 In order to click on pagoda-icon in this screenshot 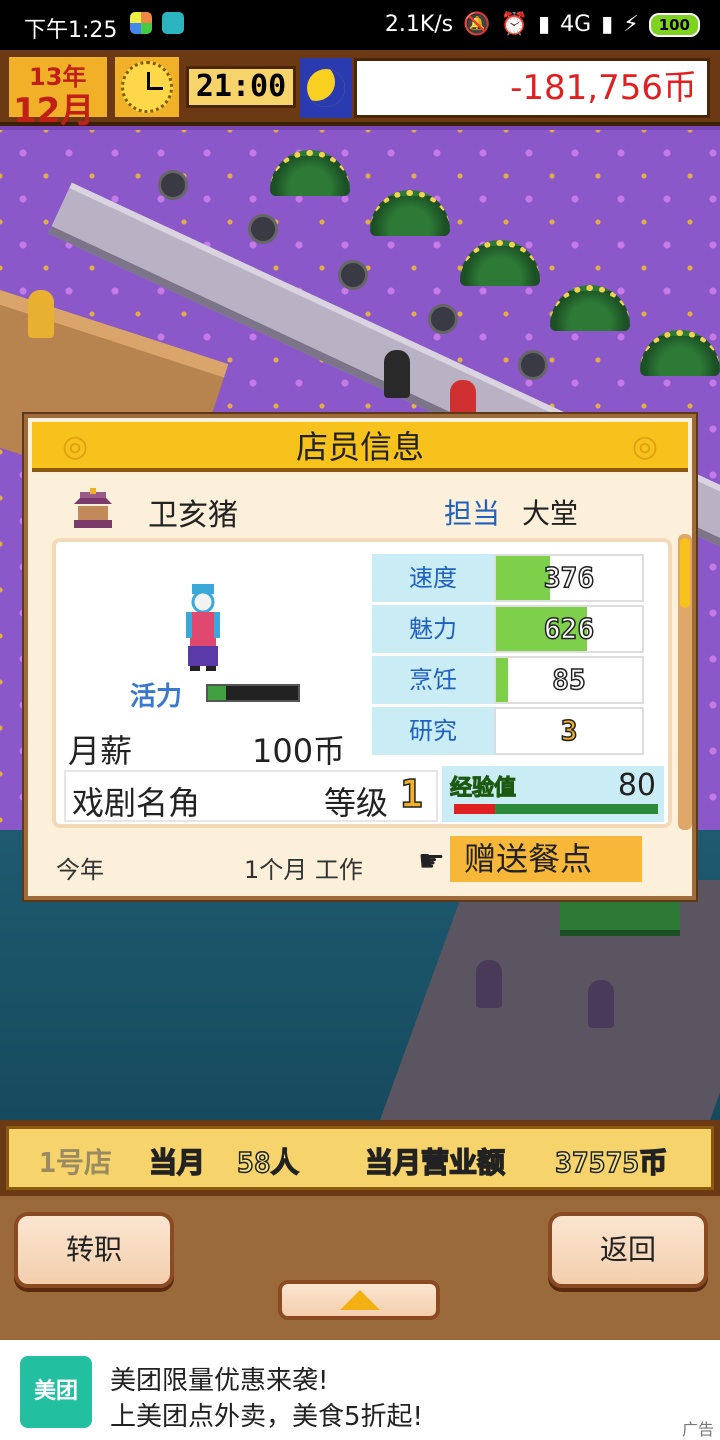, I will do `click(93, 508)`.